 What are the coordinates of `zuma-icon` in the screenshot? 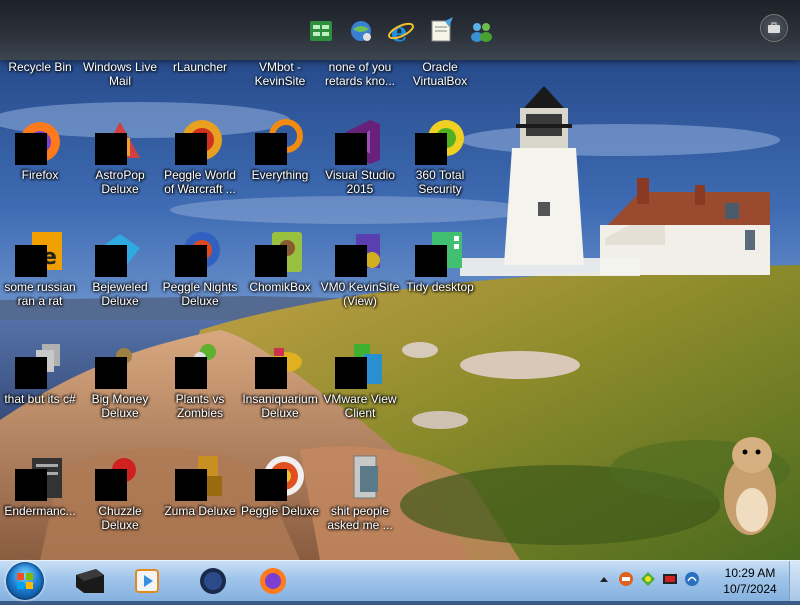 It's located at (199, 478).